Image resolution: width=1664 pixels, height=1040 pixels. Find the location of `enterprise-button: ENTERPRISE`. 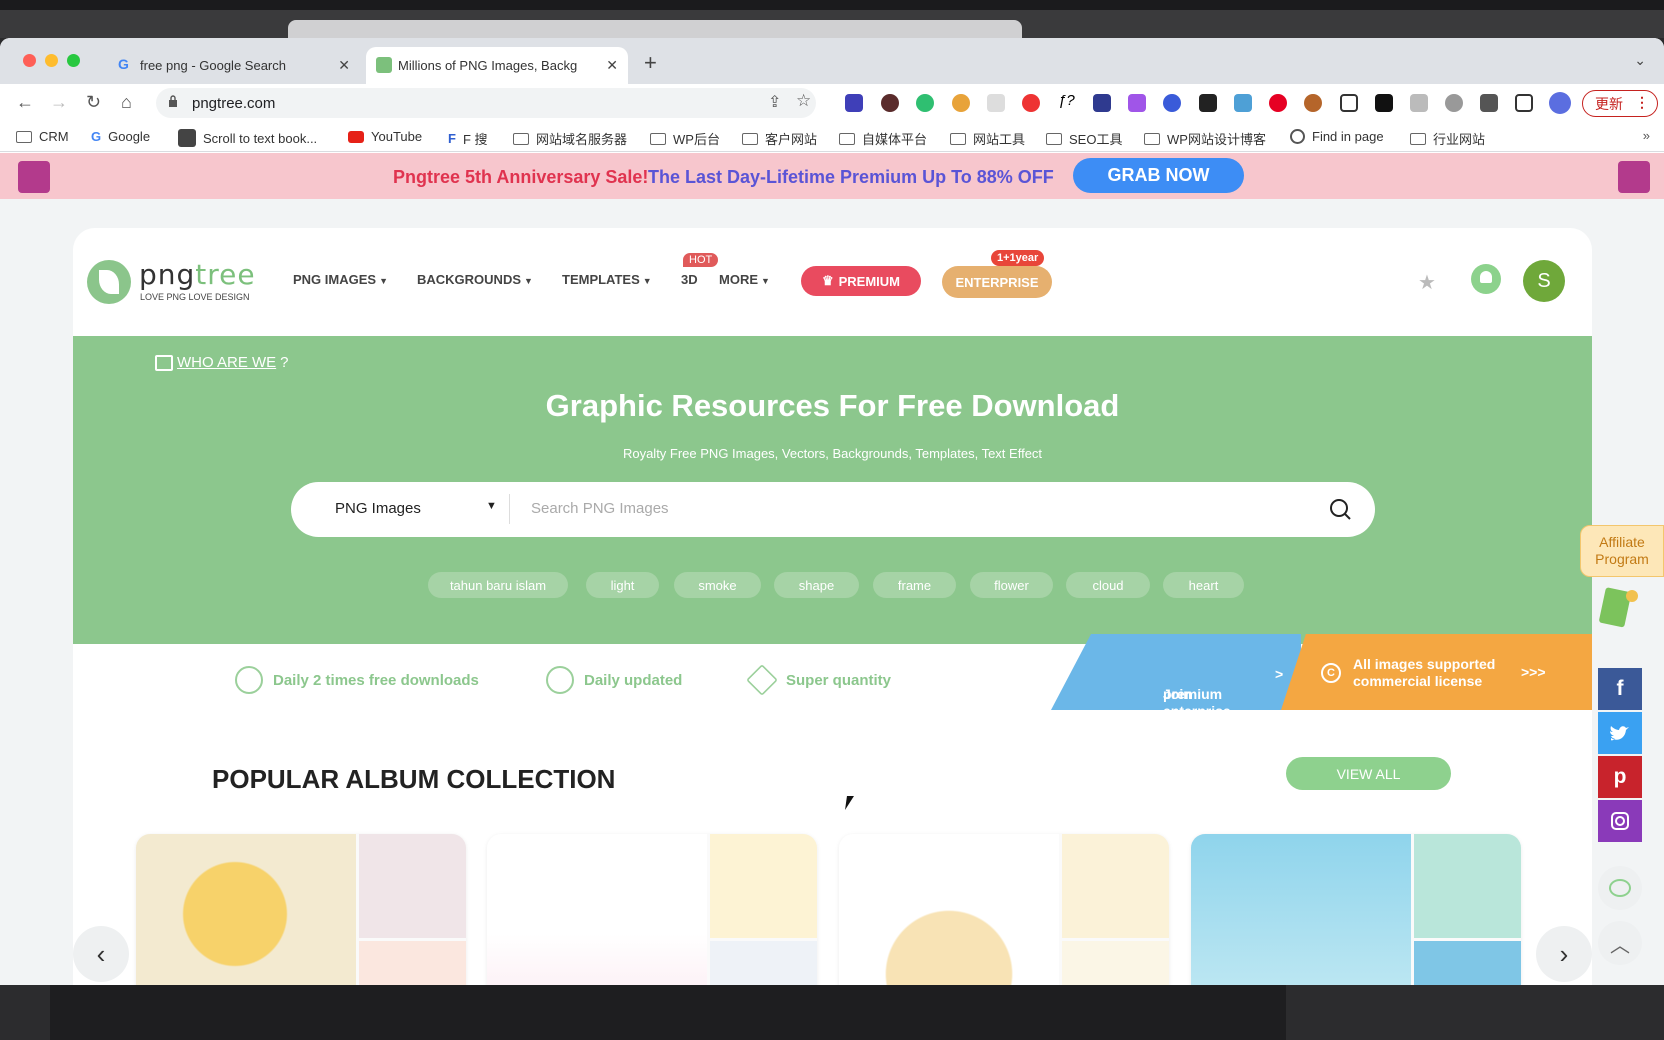

enterprise-button: ENTERPRISE is located at coordinates (997, 282).